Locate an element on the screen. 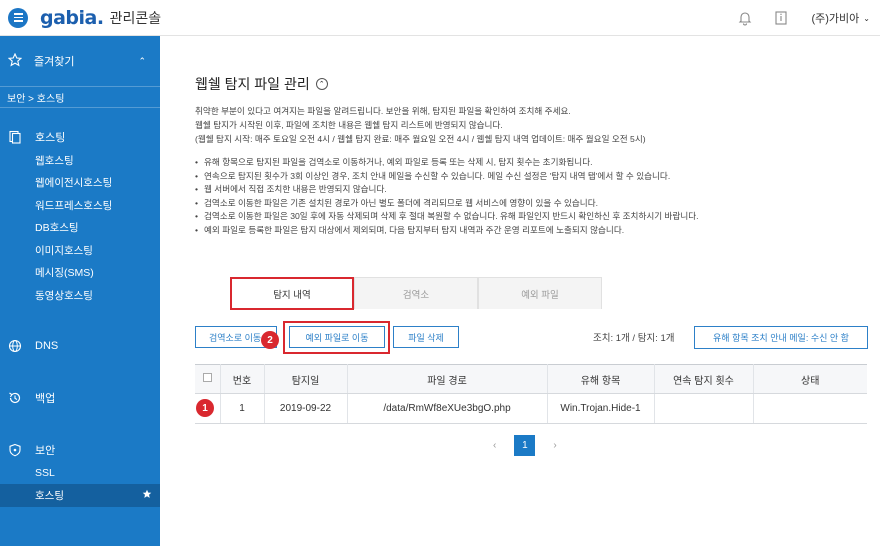  sidebar-item-db-hosting: DB호스팅 is located at coordinates (80, 228).